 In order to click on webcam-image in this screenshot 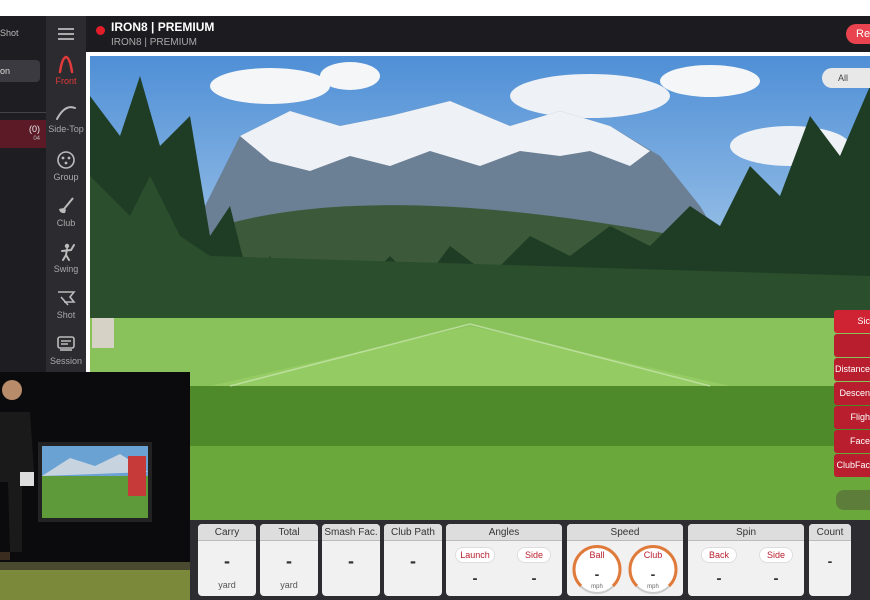, I will do `click(95, 486)`.